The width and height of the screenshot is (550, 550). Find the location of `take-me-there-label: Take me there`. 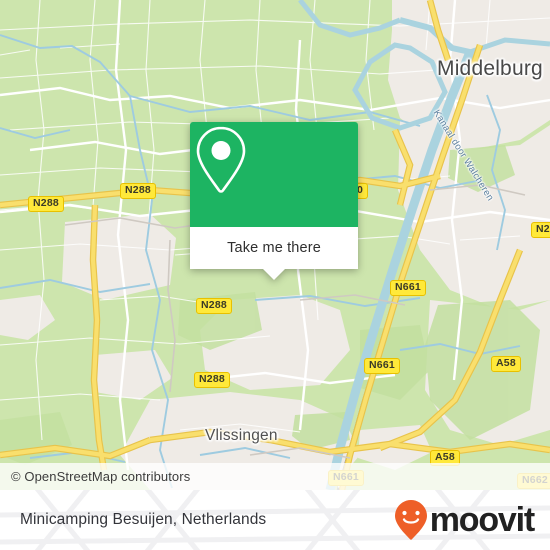

take-me-there-label: Take me there is located at coordinates (274, 248).